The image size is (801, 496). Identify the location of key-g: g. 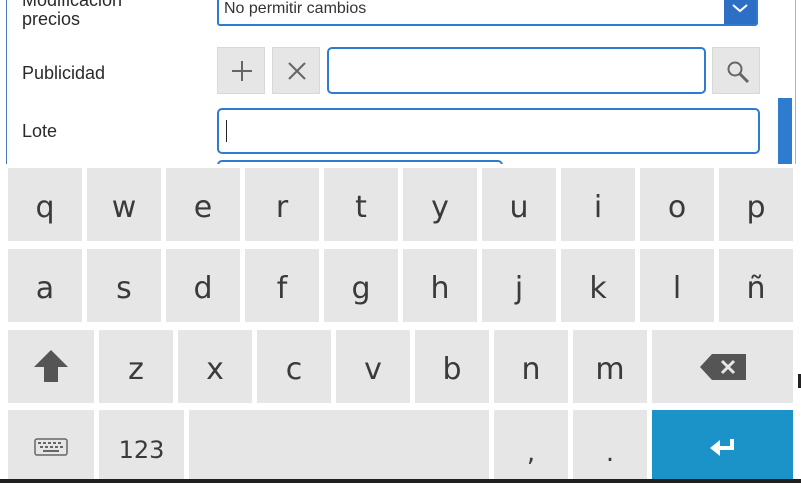
(361, 285).